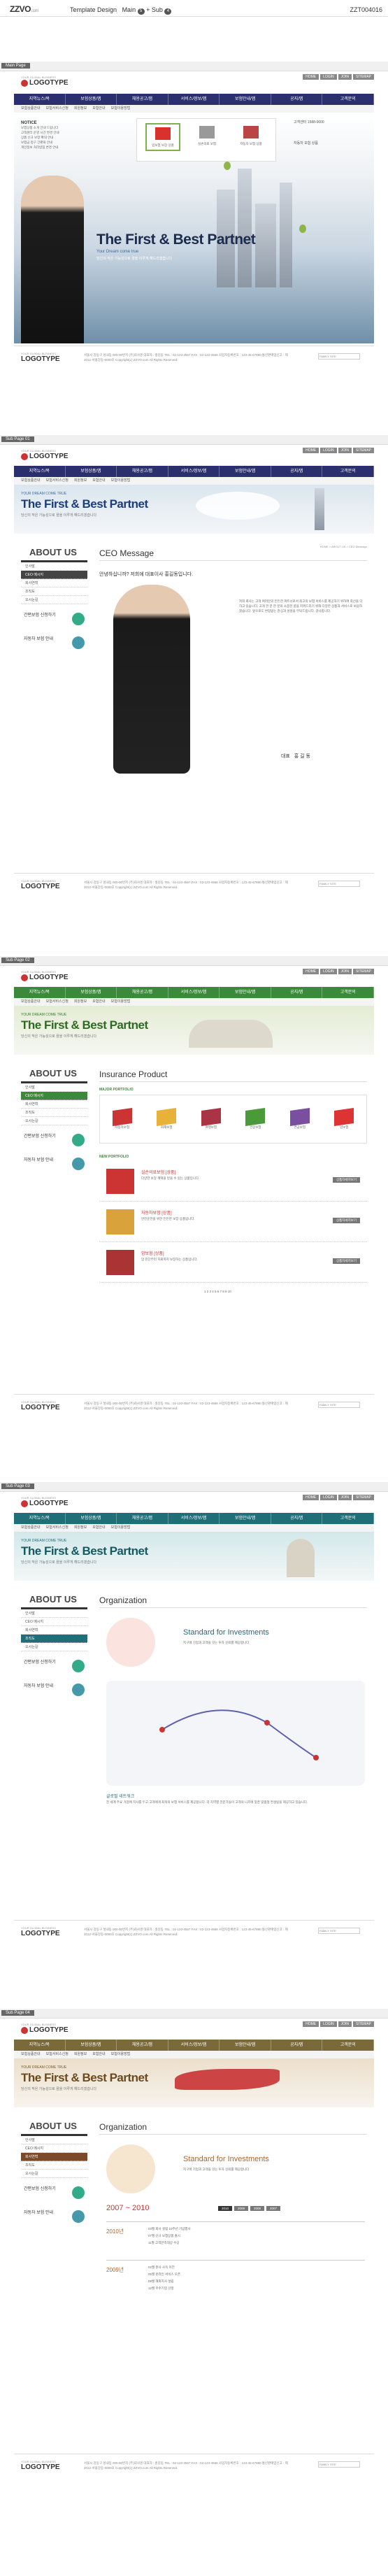 Image resolution: width=388 pixels, height=2576 pixels. Describe the element at coordinates (273, 2208) in the screenshot. I see `tab-2007: 2007` at that location.